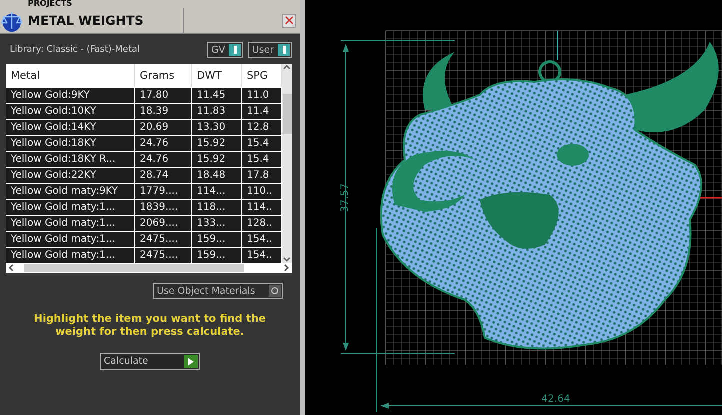  Describe the element at coordinates (287, 163) in the screenshot. I see `vertical-scrollbar` at that location.